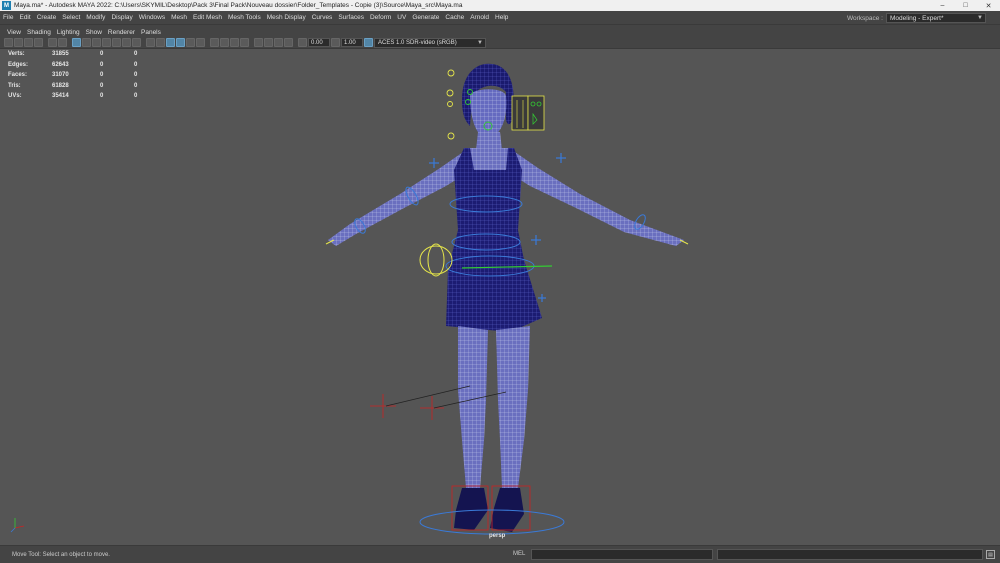 This screenshot has width=1000, height=563. What do you see at coordinates (62, 42) in the screenshot?
I see `grease-pencil-icon` at bounding box center [62, 42].